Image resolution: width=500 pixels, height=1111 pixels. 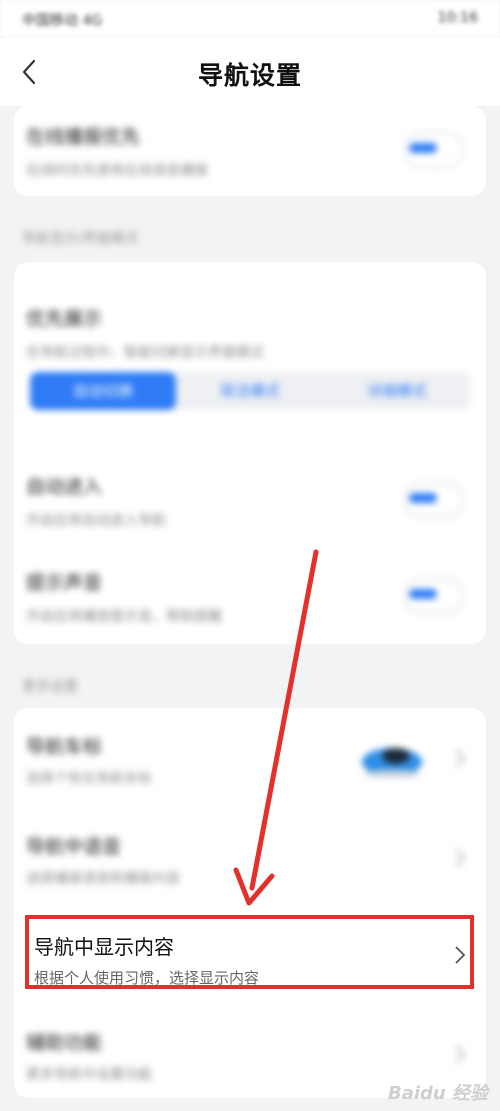 I want to click on status-bar: 中国移动 4G 10:16, so click(x=250, y=19).